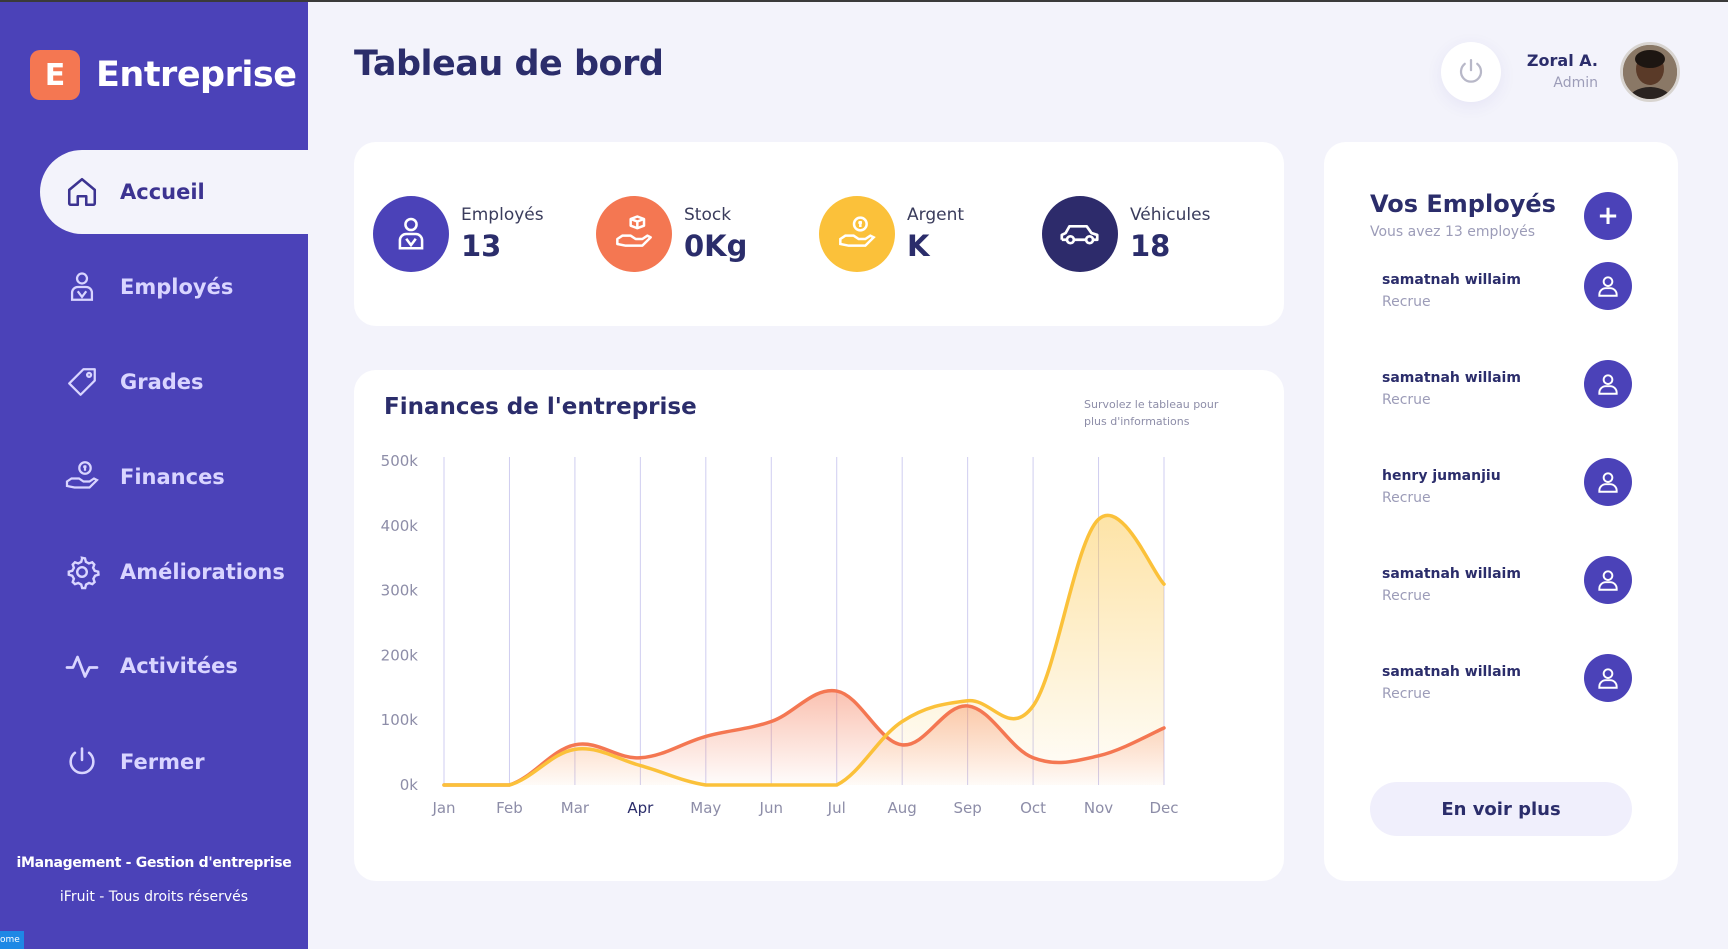 This screenshot has width=1728, height=949. I want to click on y-tick-label: 200k, so click(400, 655).